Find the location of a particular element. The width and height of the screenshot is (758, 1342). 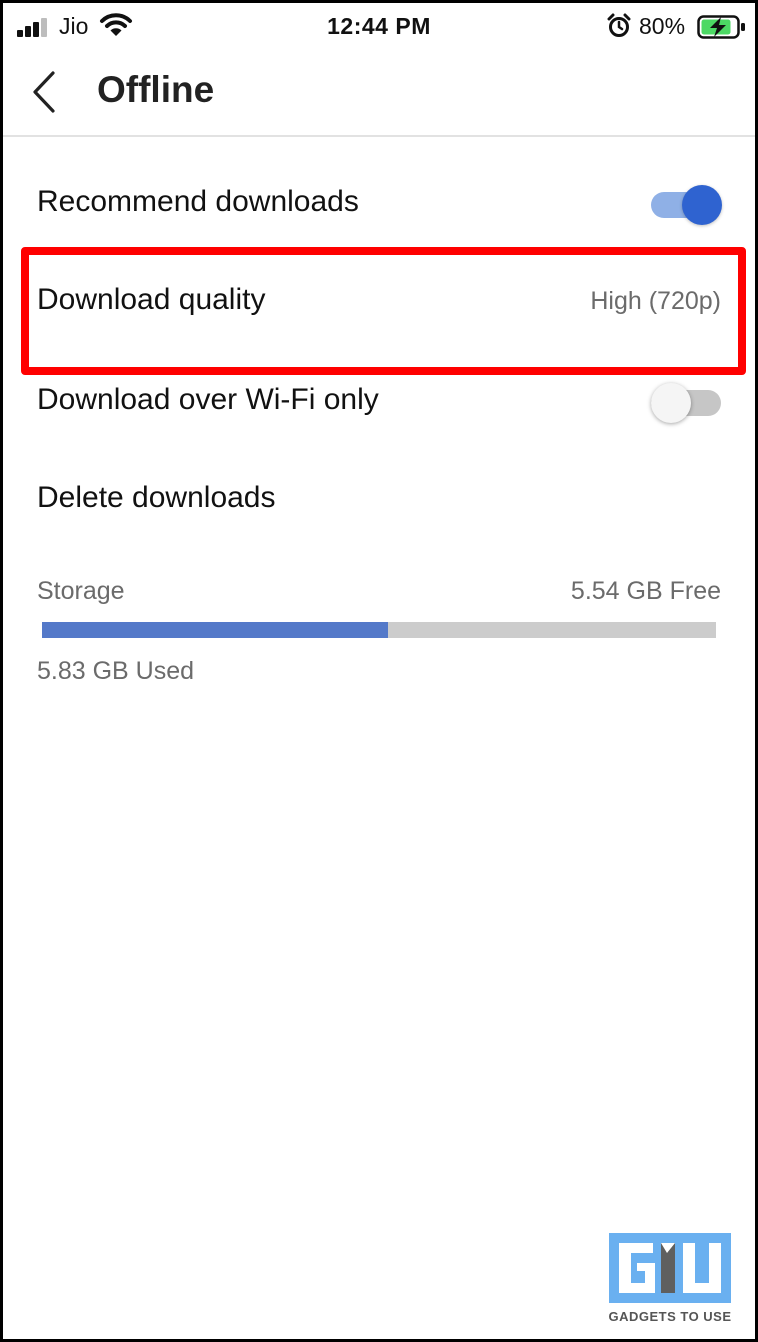

gadgets-to-use-logo: GADGETS TO USE is located at coordinates (670, 1279).